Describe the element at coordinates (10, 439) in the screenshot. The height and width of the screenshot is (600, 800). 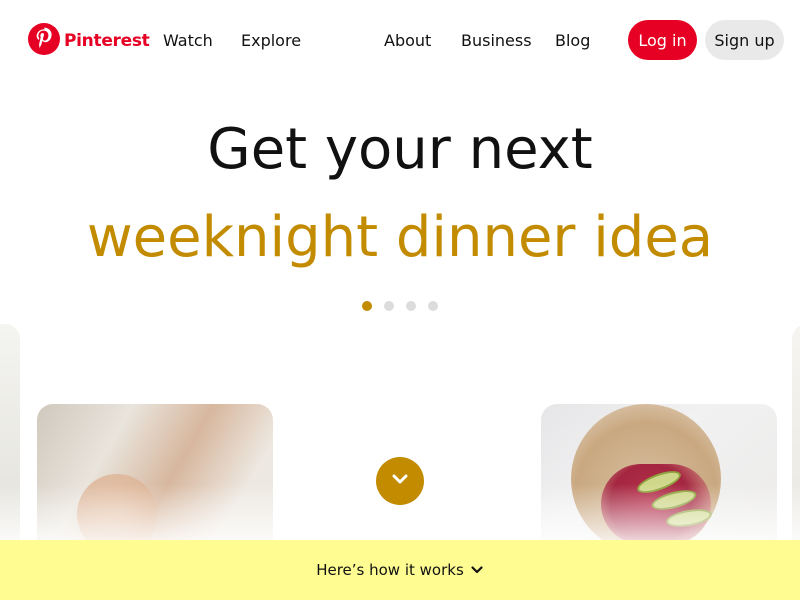
I see `pin-image-edge-left` at that location.